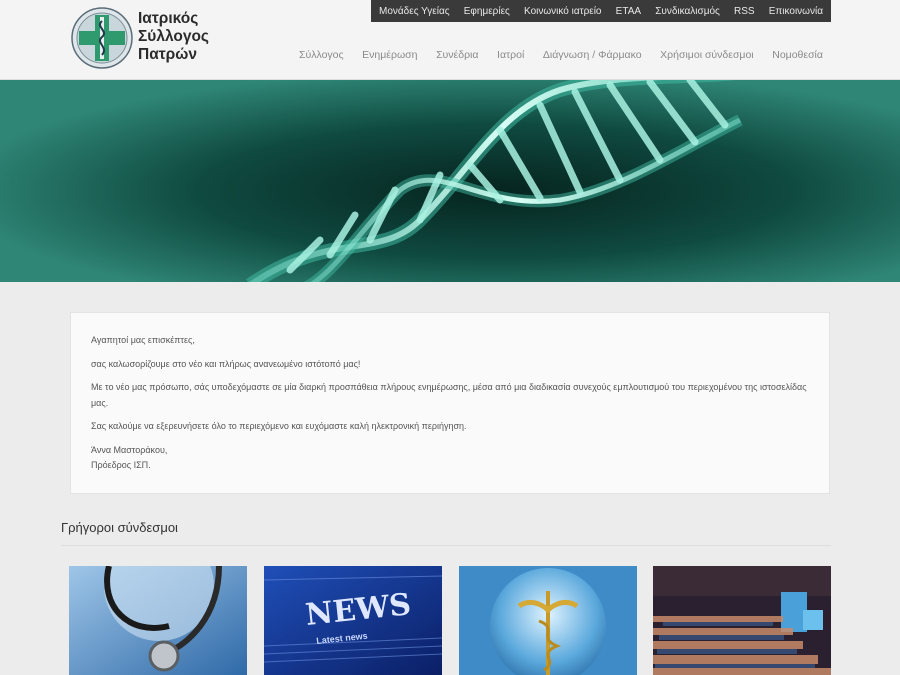 Image resolution: width=900 pixels, height=675 pixels. I want to click on logo-line-2: Σύλλογος, so click(173, 36).